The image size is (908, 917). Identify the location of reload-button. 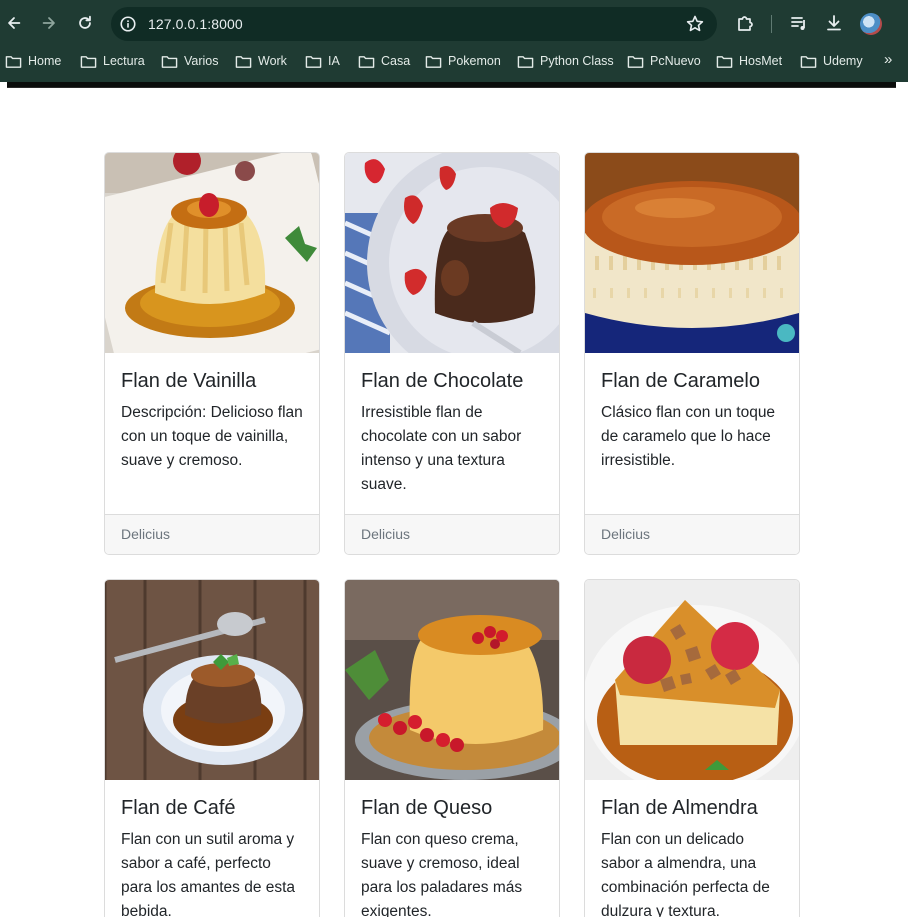
(85, 23).